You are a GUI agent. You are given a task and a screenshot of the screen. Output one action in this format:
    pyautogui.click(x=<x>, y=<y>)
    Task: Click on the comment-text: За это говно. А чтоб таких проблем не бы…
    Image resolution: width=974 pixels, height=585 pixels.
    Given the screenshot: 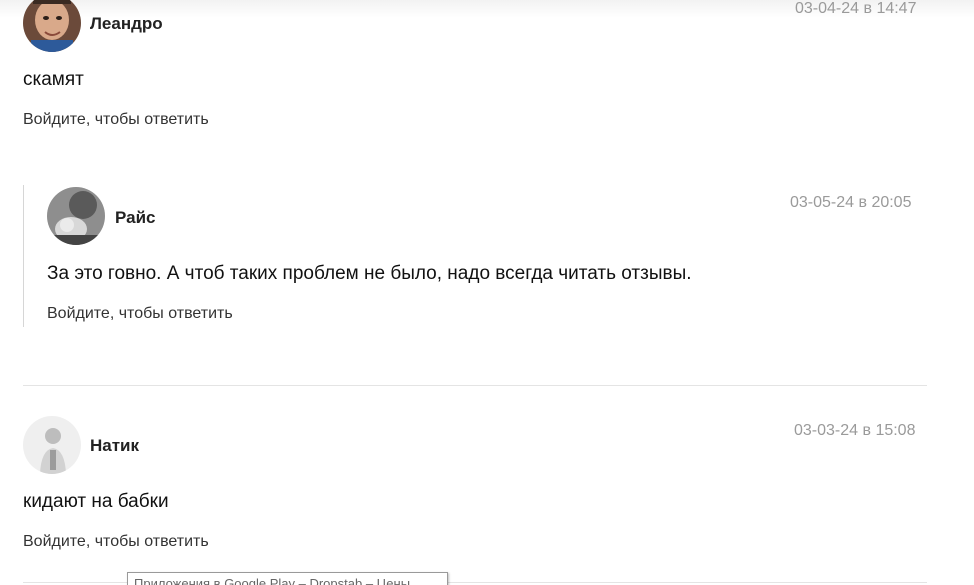 What is the action you would take?
    pyautogui.click(x=369, y=273)
    